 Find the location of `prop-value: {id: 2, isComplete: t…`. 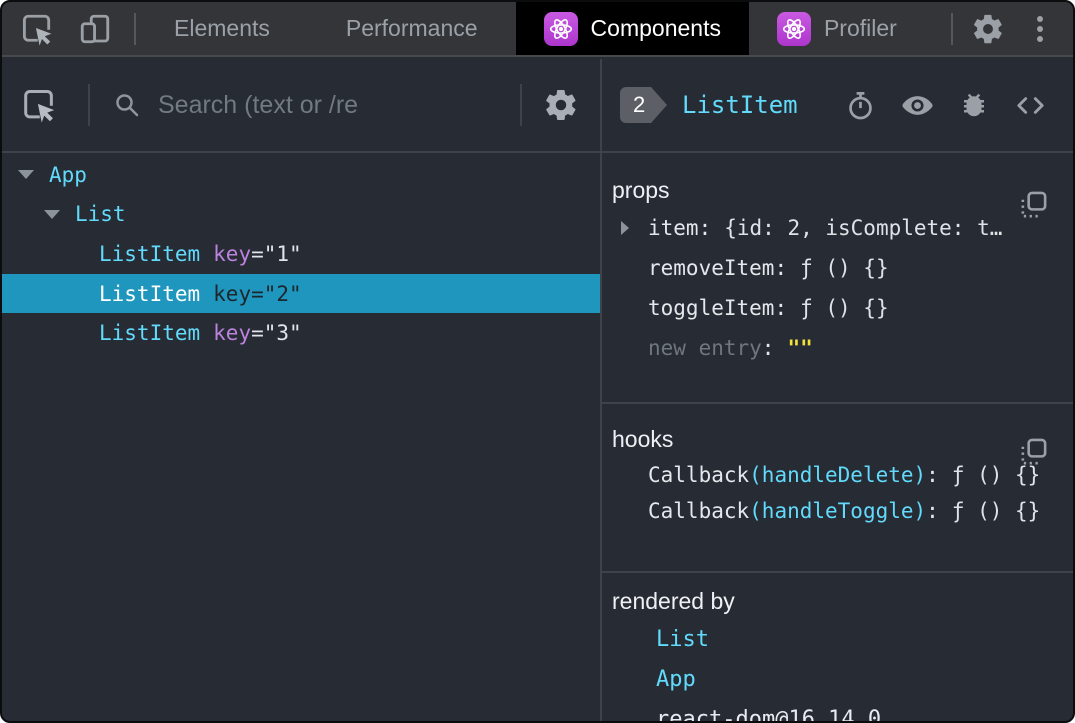

prop-value: {id: 2, isComplete: t… is located at coordinates (863, 228).